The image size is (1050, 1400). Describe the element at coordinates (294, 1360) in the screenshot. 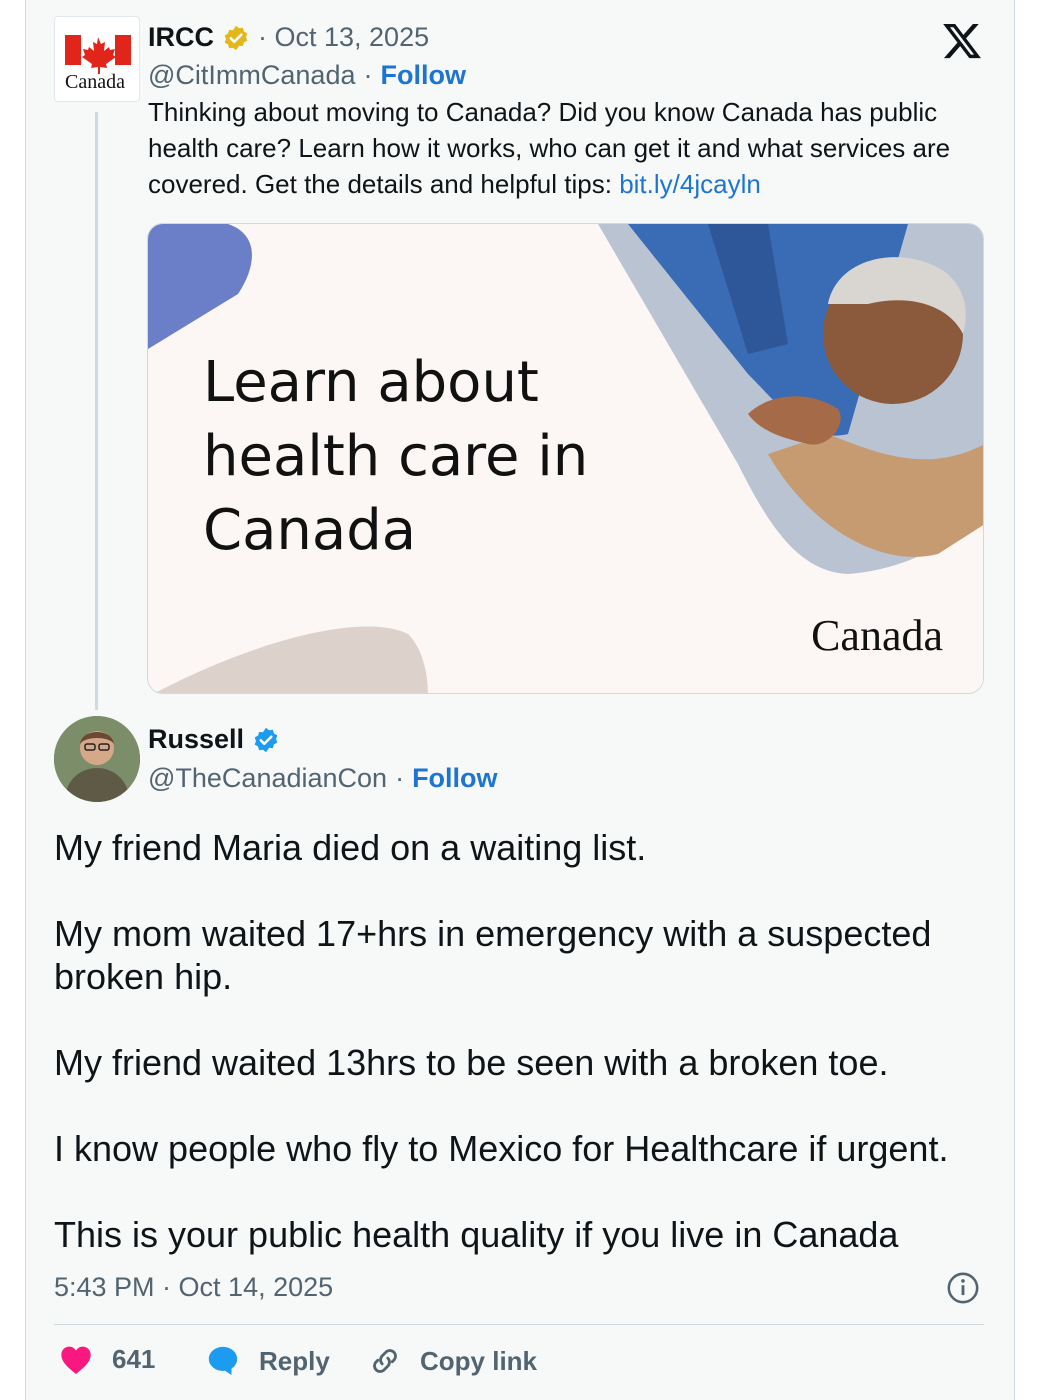

I see `reply-label: Reply` at that location.